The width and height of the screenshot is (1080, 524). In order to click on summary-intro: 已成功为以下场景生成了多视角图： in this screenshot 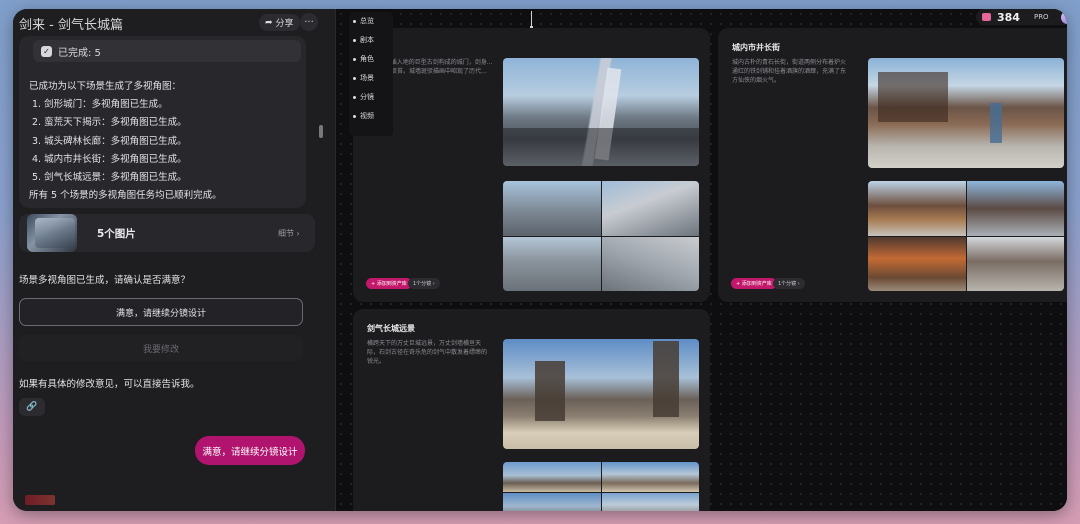, I will do `click(105, 86)`.